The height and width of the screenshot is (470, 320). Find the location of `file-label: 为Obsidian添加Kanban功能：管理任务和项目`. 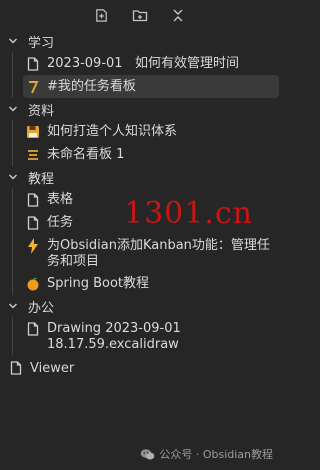

file-label: 为Obsidian添加Kanban功能：管理任务和项目 is located at coordinates (158, 253).